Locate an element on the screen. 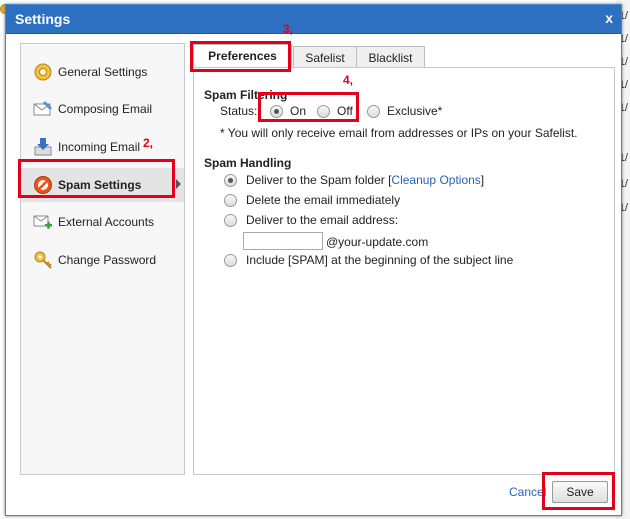 This screenshot has height=519, width=630. spam-filtering-title: Spam Filtering is located at coordinates (246, 95).